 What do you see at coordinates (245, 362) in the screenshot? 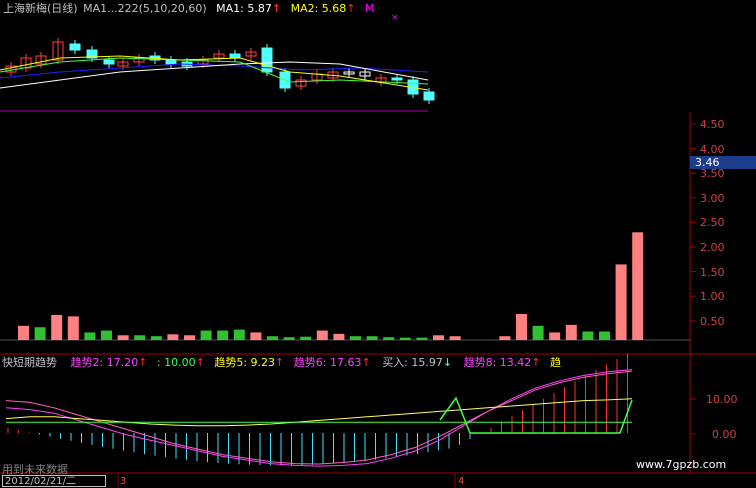
I see `trend5-value: 趋势5: 9.23` at bounding box center [245, 362].